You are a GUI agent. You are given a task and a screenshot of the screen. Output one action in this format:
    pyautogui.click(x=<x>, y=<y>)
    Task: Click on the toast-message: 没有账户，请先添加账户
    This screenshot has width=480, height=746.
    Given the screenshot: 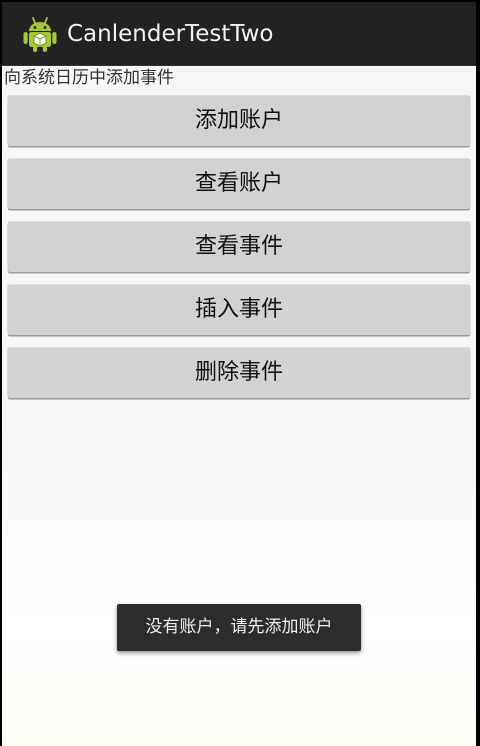 What is the action you would take?
    pyautogui.click(x=239, y=627)
    